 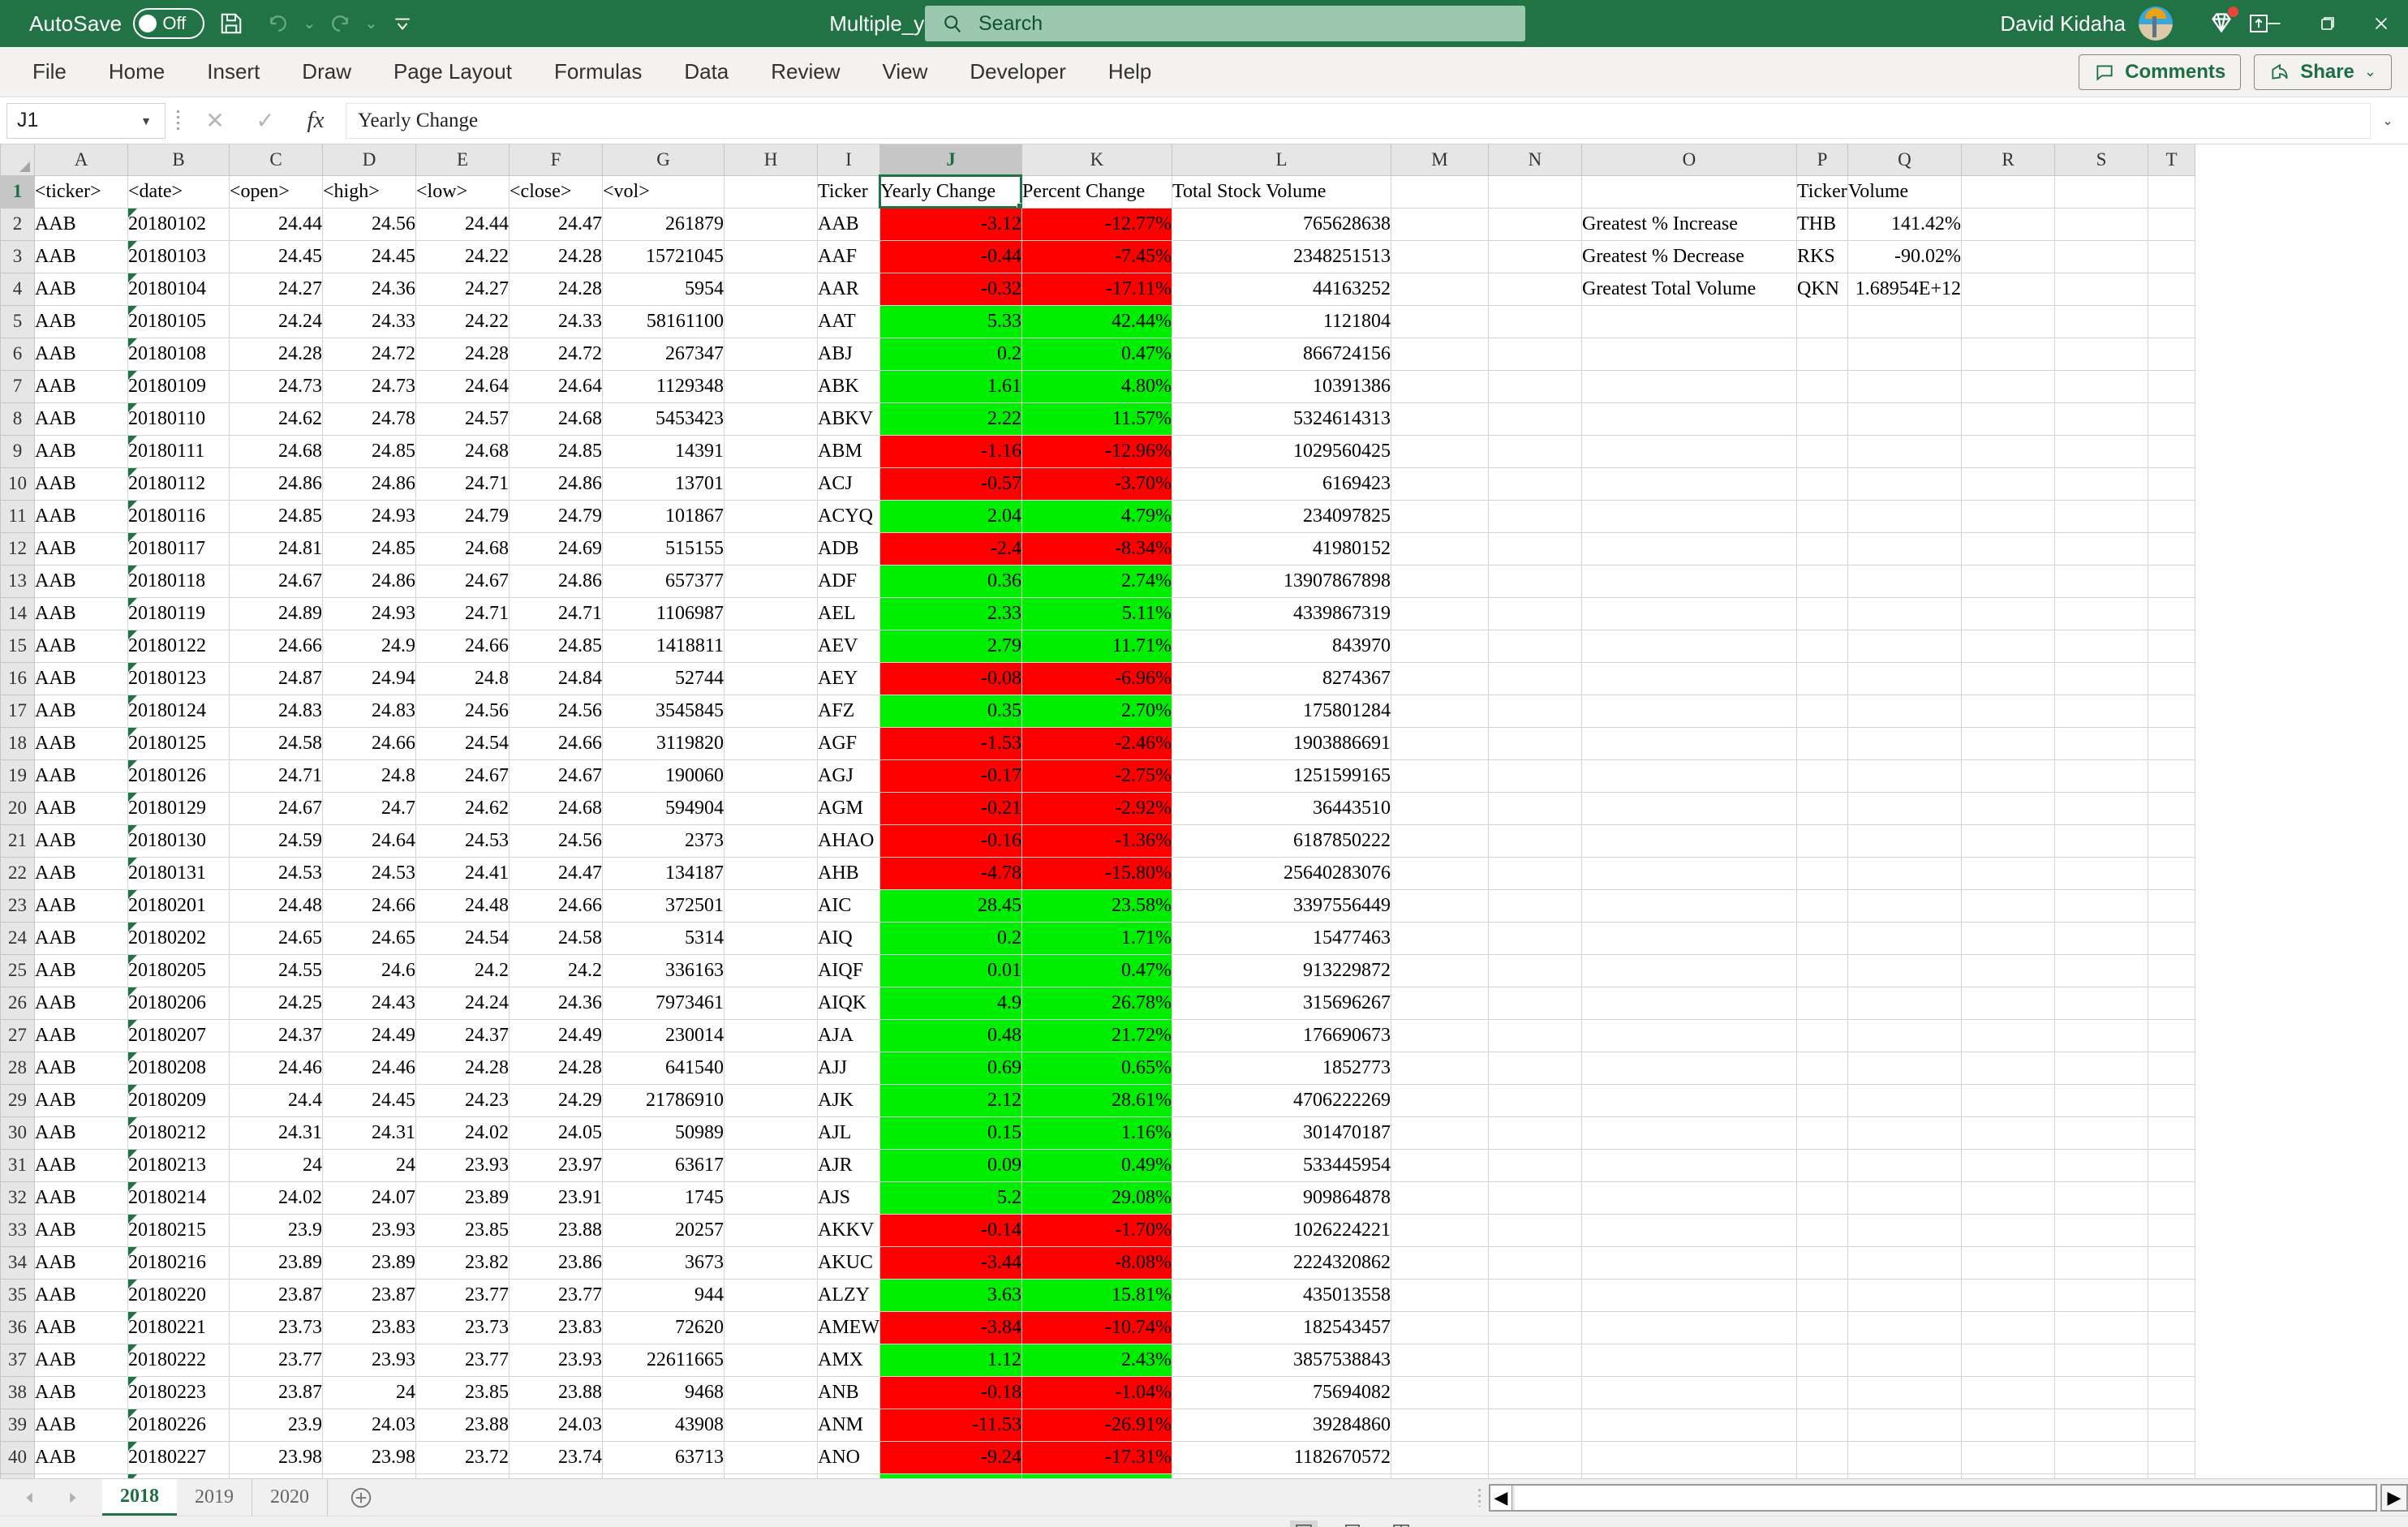 What do you see at coordinates (178, 678) in the screenshot?
I see `cell-B16: 20180123` at bounding box center [178, 678].